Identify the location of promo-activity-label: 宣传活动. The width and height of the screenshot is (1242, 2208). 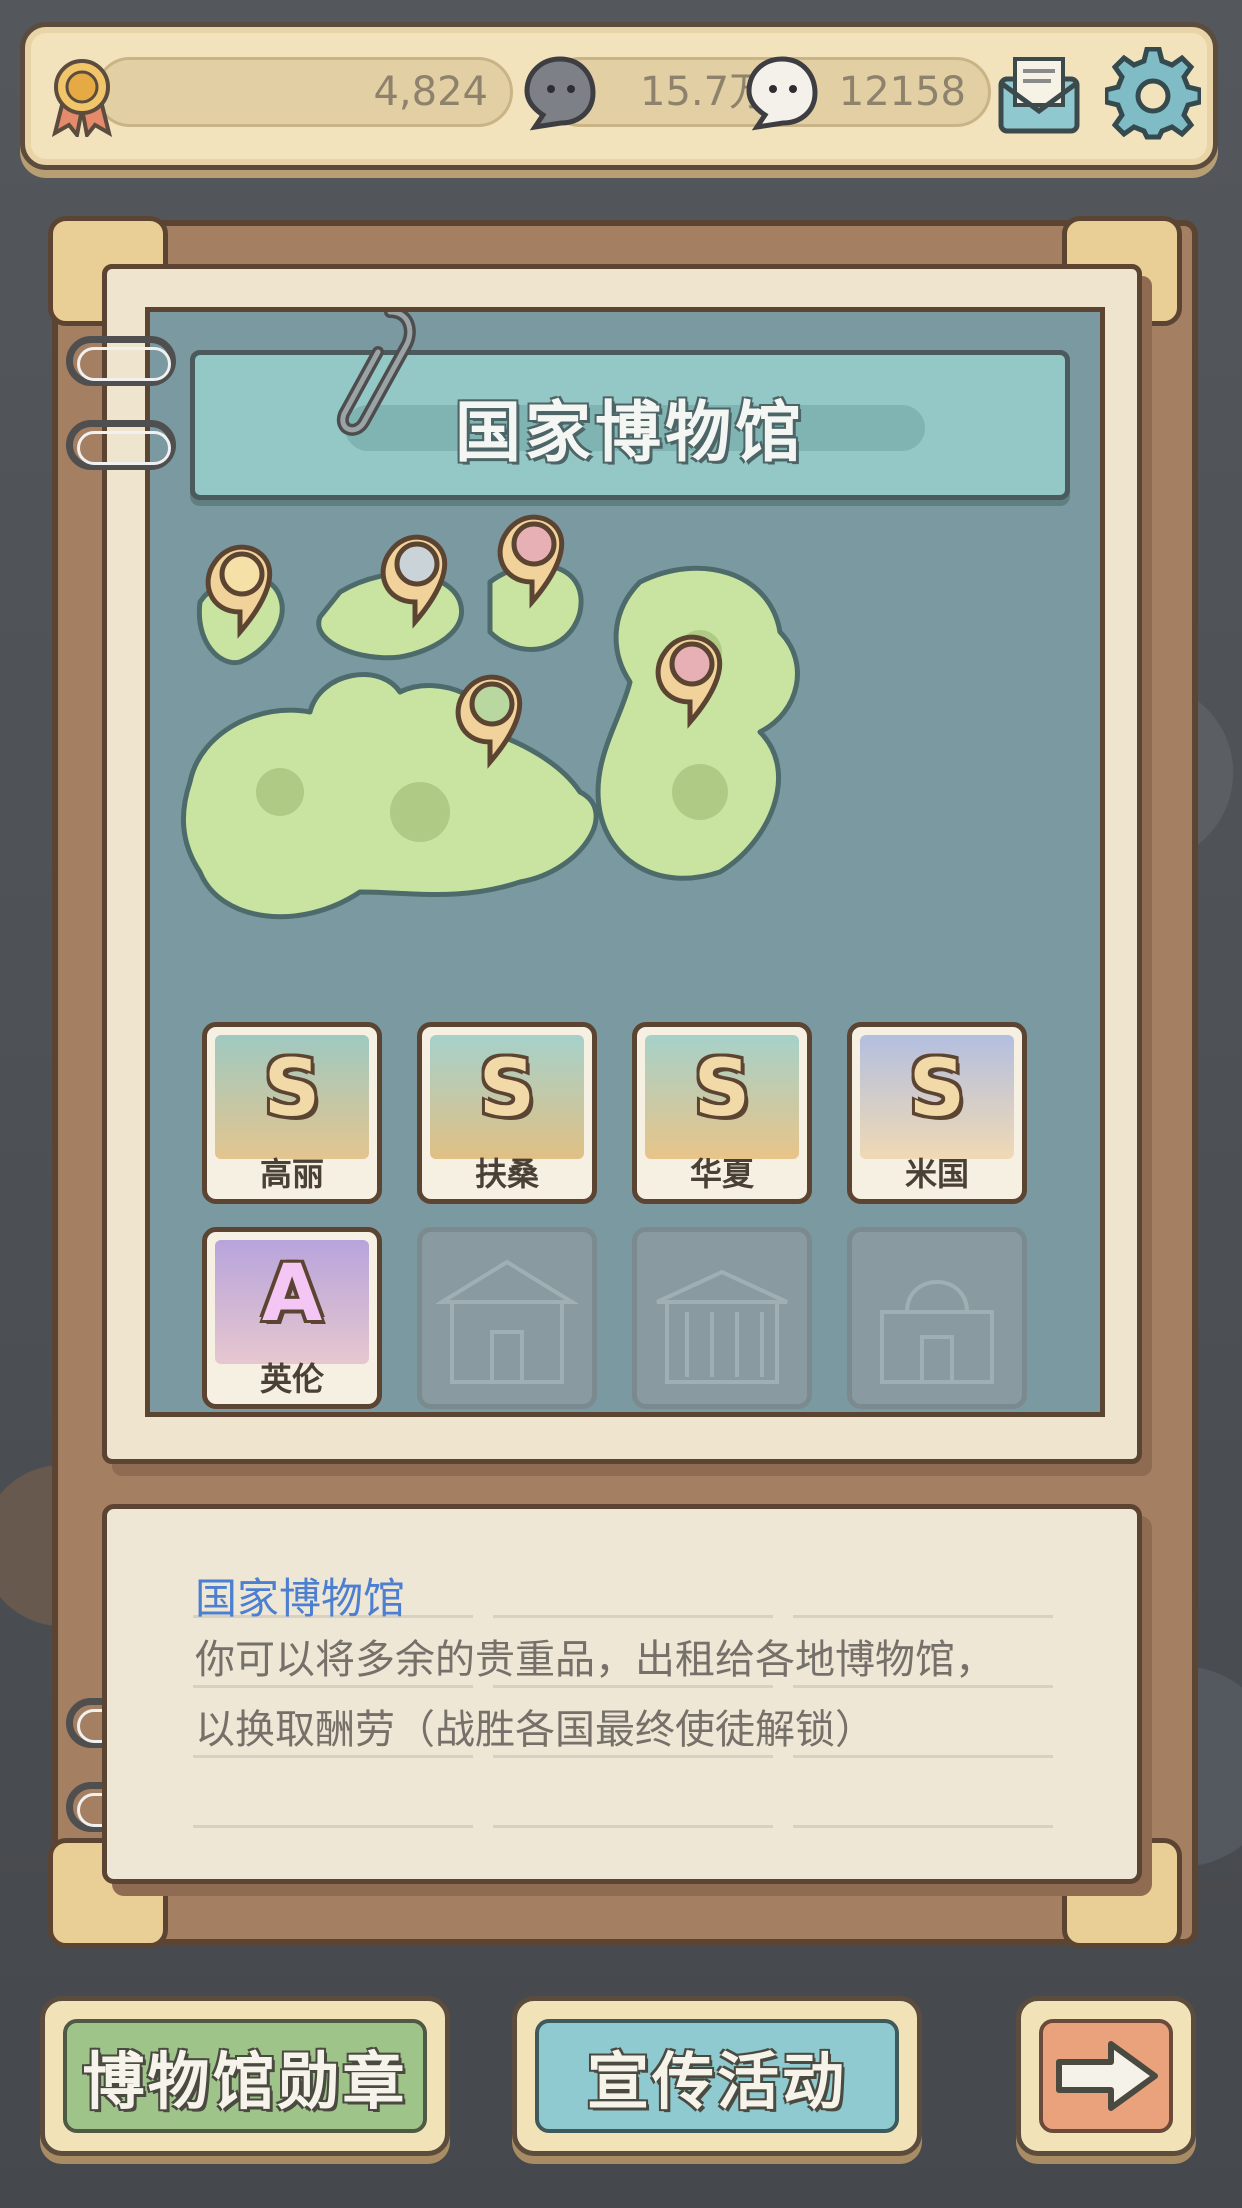
(716, 2081).